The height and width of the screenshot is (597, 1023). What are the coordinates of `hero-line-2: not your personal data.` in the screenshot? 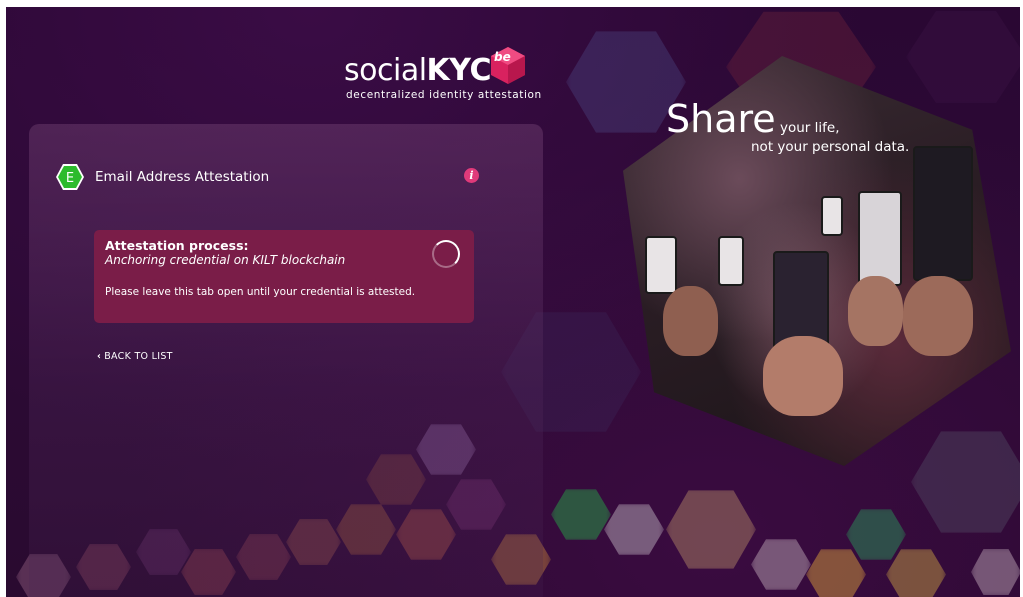 It's located at (830, 147).